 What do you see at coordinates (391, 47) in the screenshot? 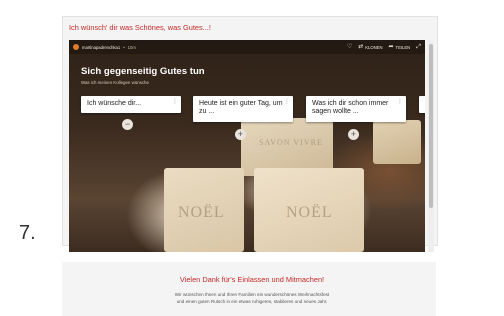
I see `share-icon: ➦` at bounding box center [391, 47].